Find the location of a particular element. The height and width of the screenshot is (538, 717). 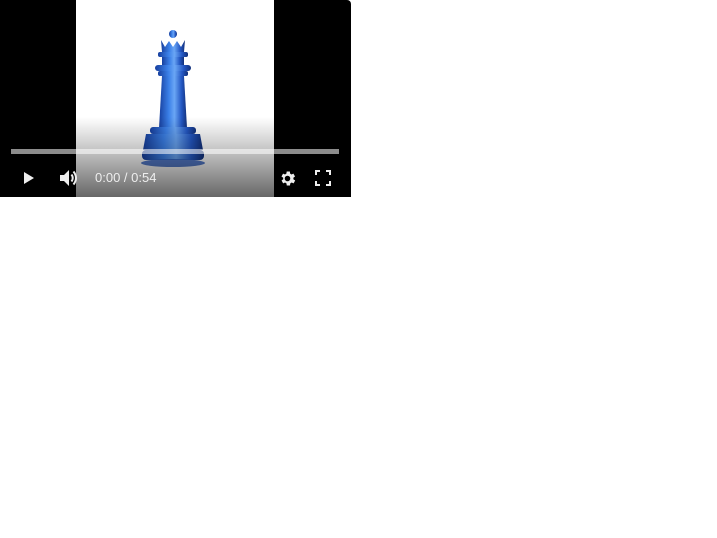

chess-queen-image is located at coordinates (173, 98).